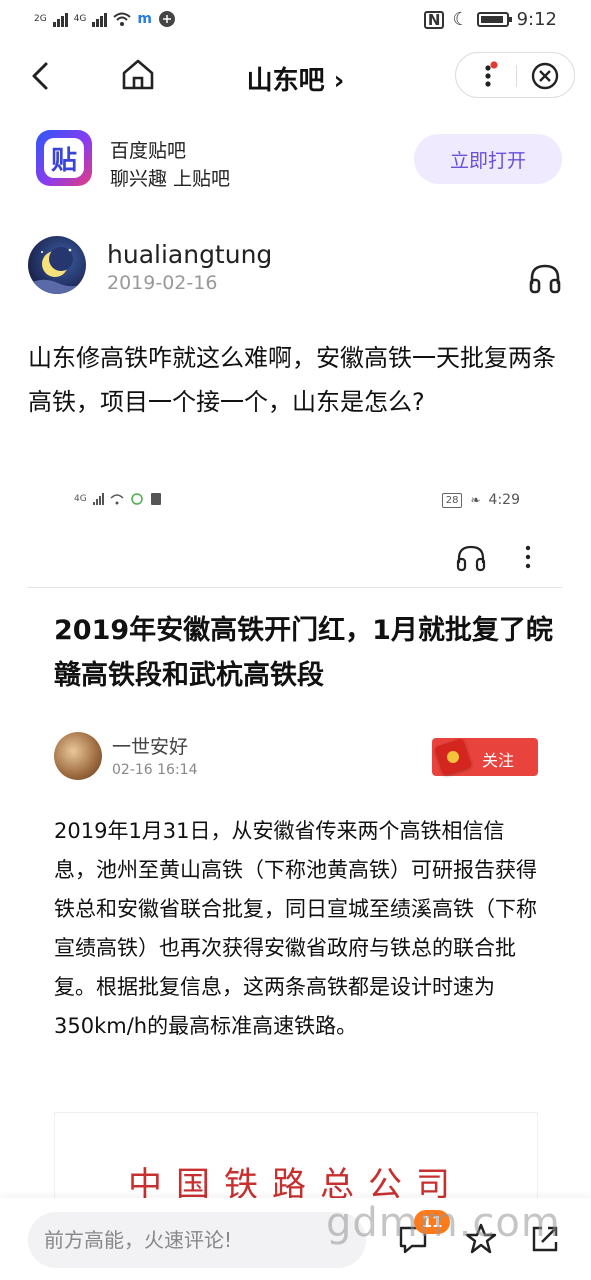  What do you see at coordinates (150, 745) in the screenshot?
I see `author-name: 一世安好` at bounding box center [150, 745].